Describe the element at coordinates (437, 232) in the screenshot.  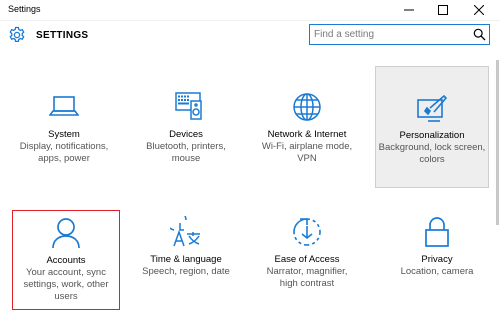
I see `lock-icon` at that location.